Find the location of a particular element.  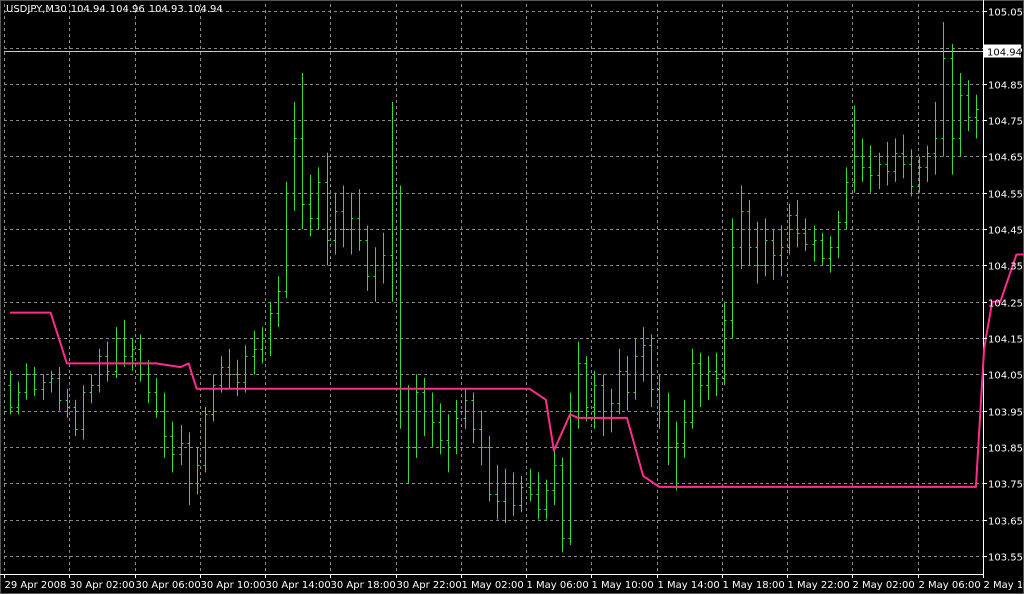

time-tick-label: 1 May 02:00 is located at coordinates (493, 585).